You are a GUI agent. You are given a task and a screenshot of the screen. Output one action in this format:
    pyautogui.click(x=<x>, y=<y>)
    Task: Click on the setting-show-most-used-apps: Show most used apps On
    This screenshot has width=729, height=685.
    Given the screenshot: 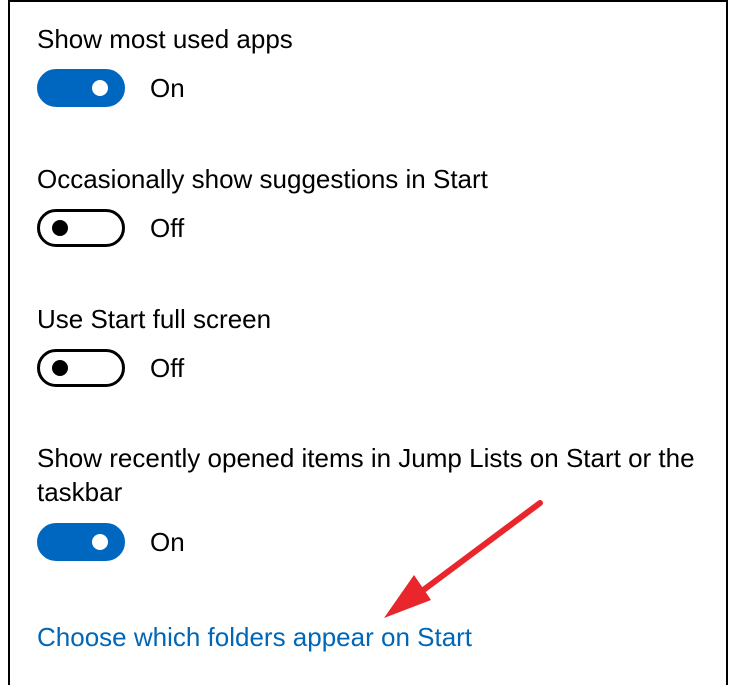 What is the action you would take?
    pyautogui.click(x=165, y=64)
    